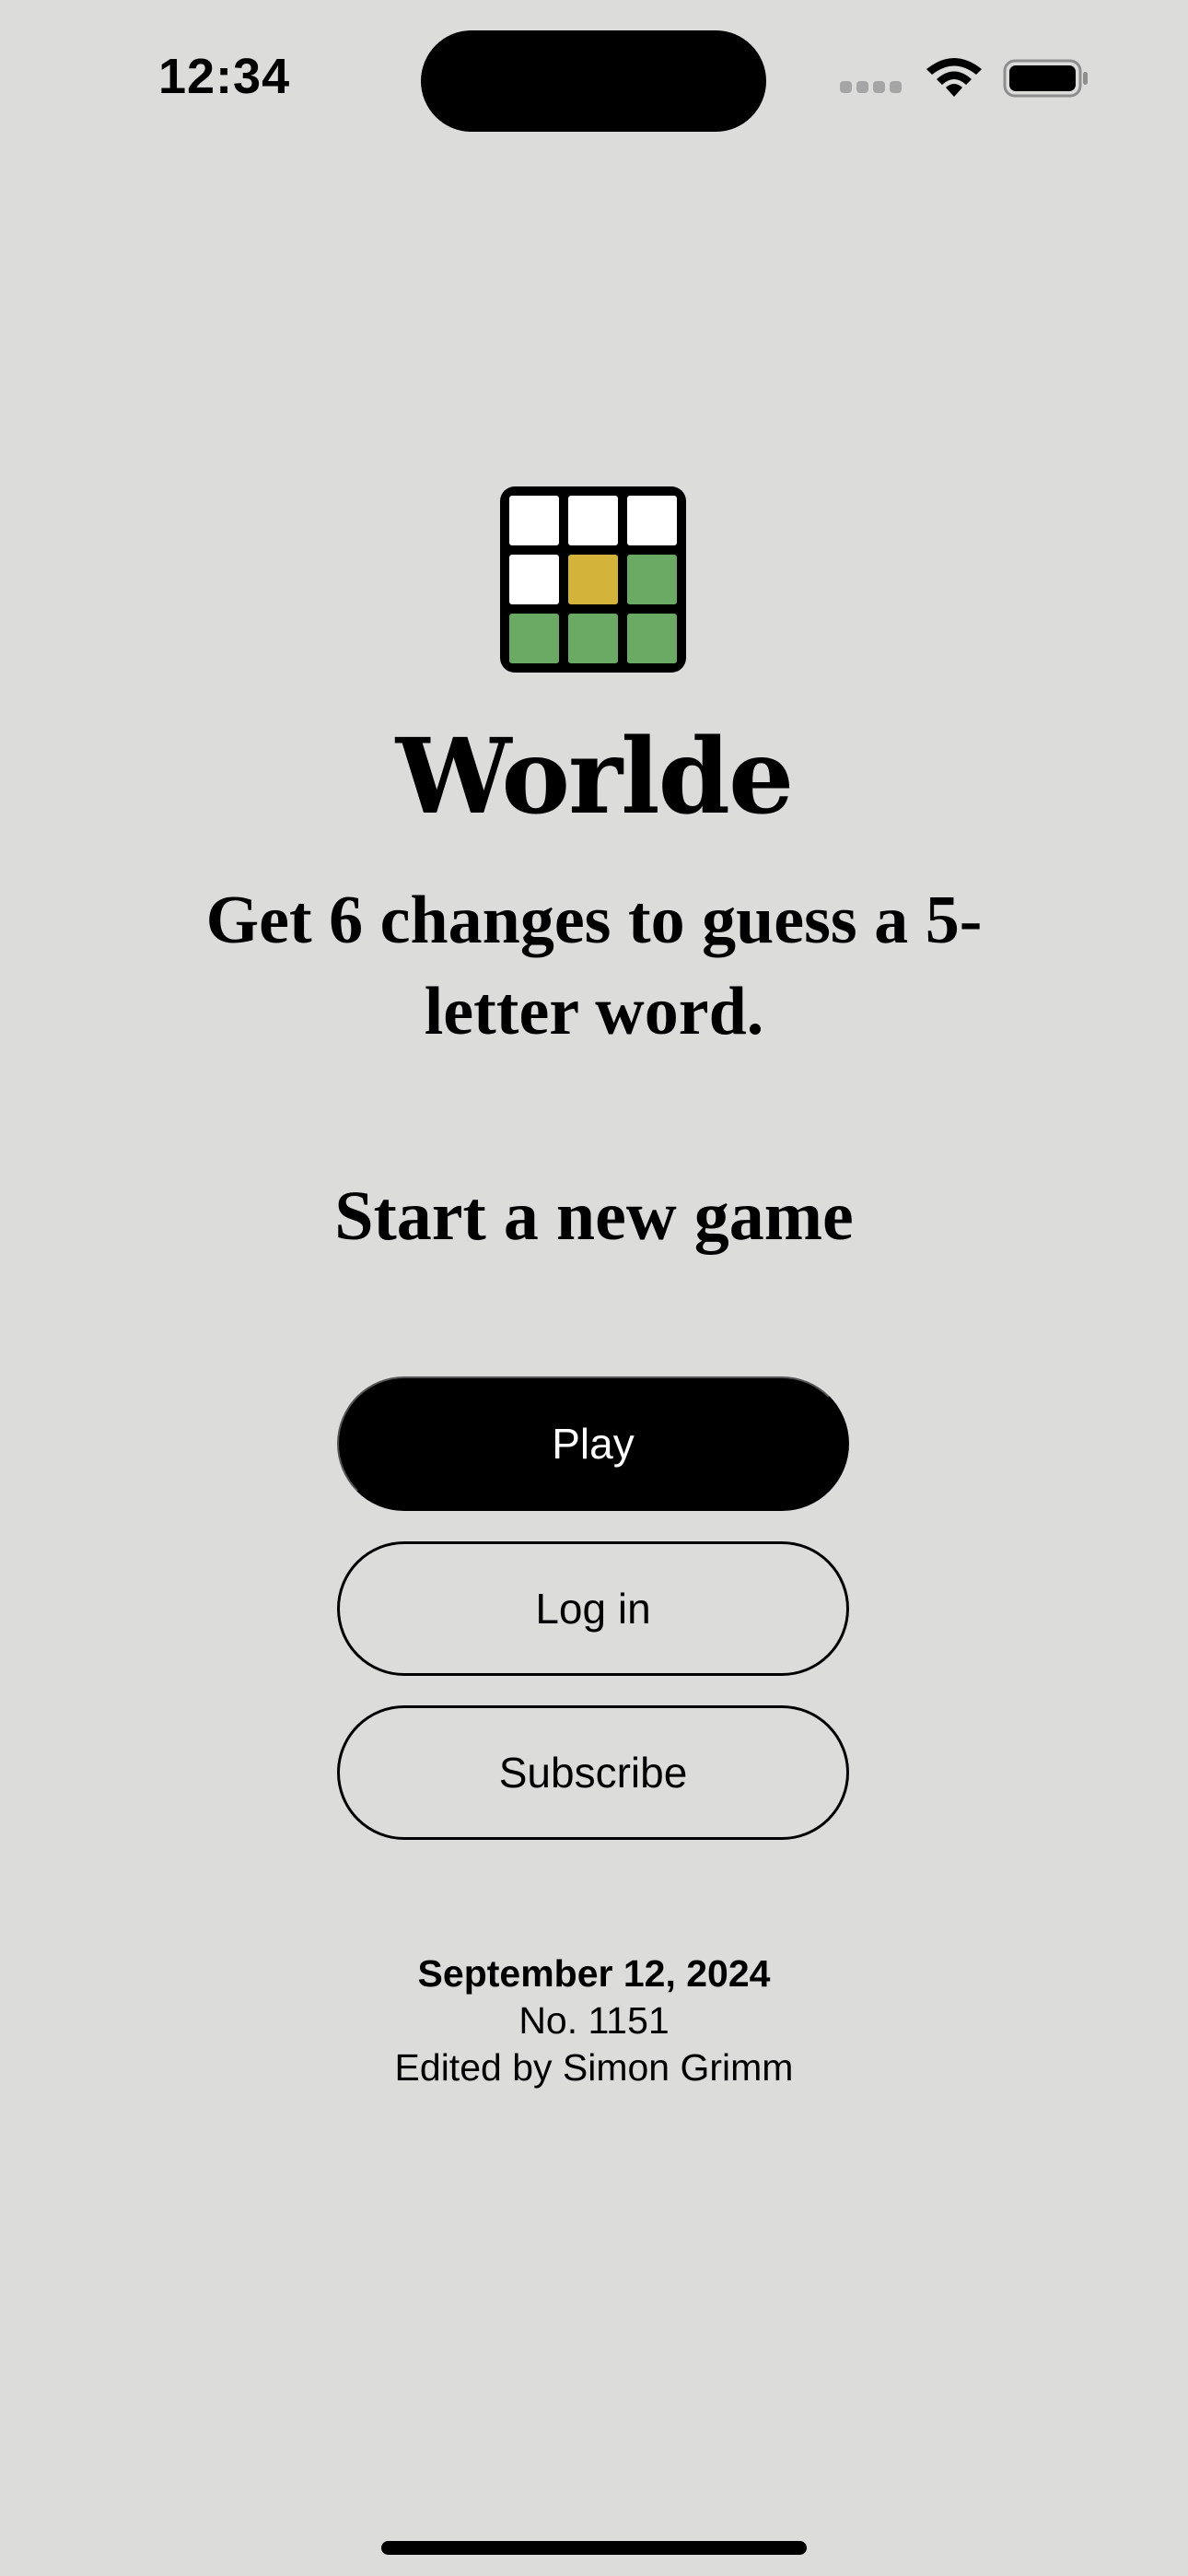 This screenshot has height=2576, width=1188. I want to click on app-subtitle: Get 6 changes to guess a 5-letter word., so click(594, 966).